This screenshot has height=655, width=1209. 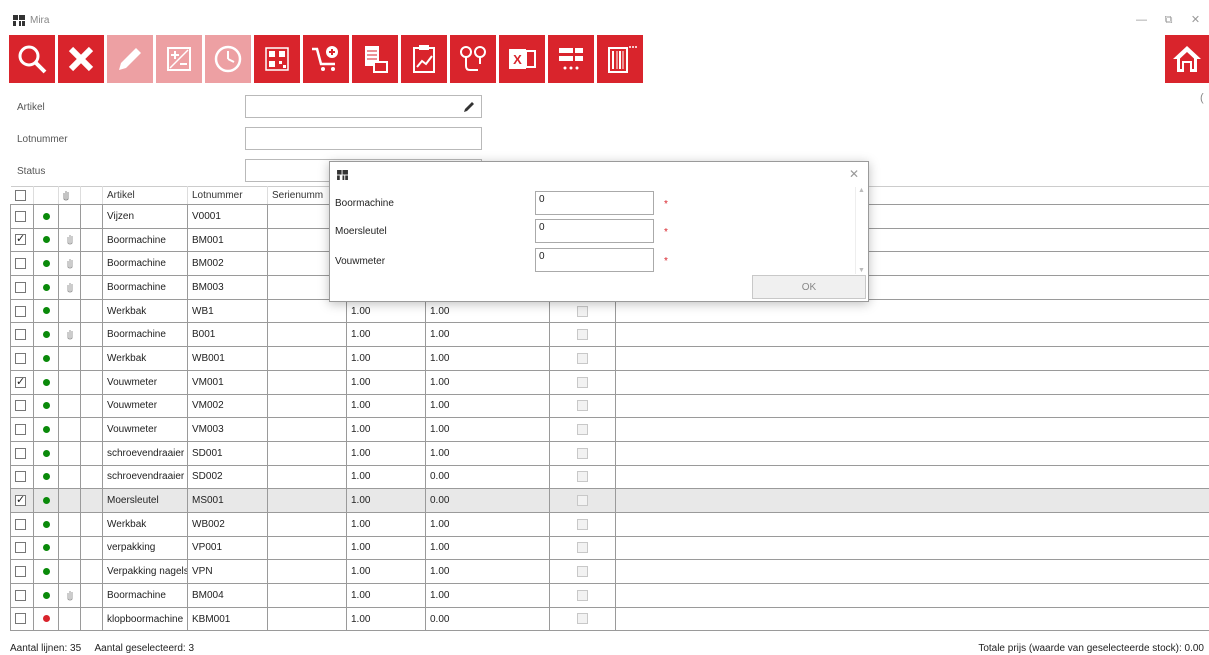 I want to click on table-row: Vouwmeter VM002 1.00 1.00, so click(x=609, y=406).